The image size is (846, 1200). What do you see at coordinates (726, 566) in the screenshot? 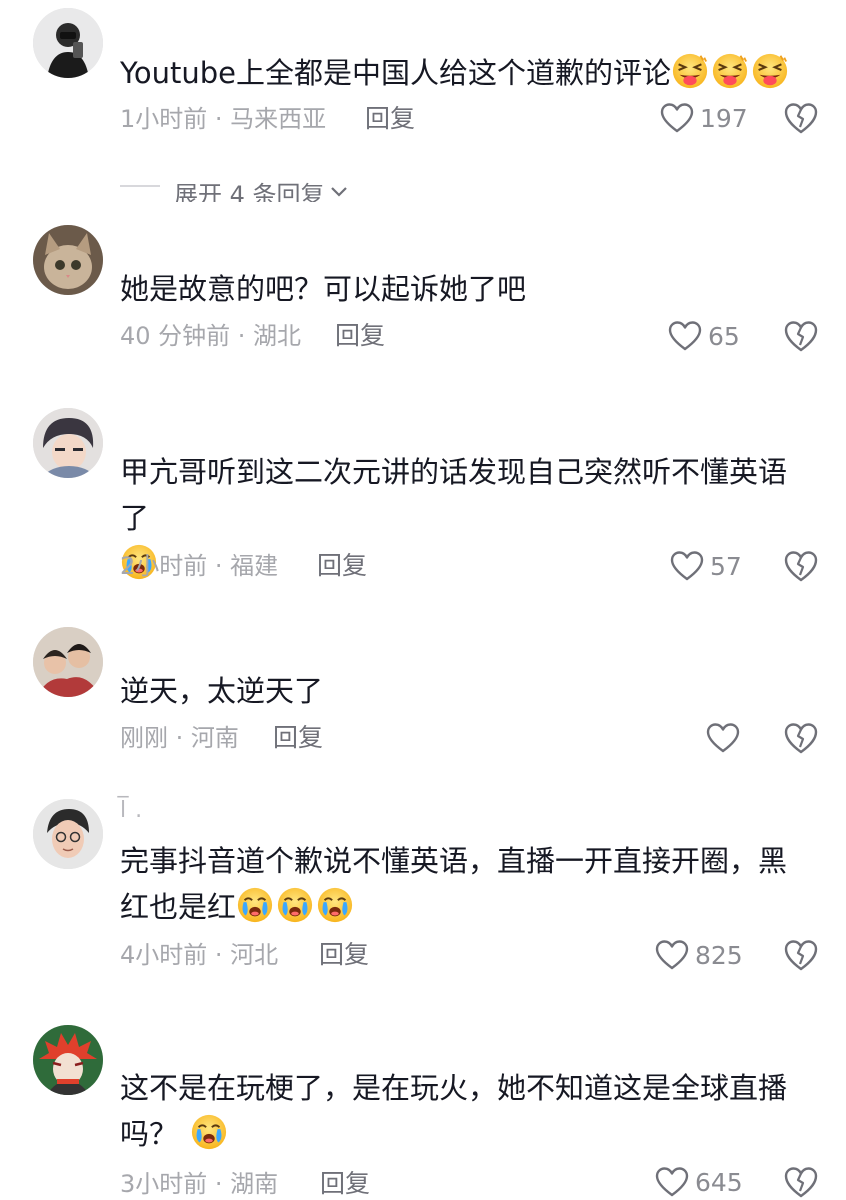
I see `like-count: 57` at bounding box center [726, 566].